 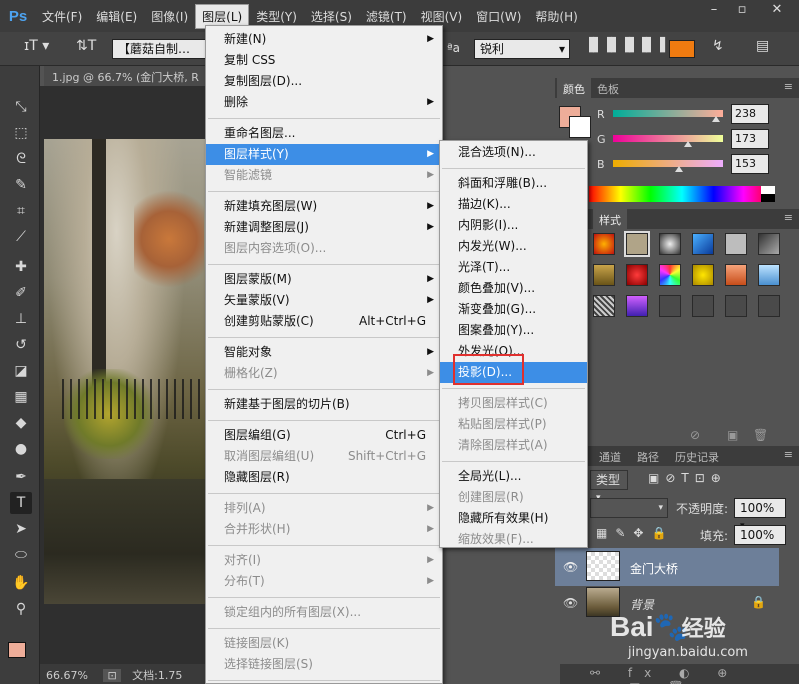 What do you see at coordinates (598, 49) in the screenshot?
I see `align-left-icon: ▐▌▐` at bounding box center [598, 49].